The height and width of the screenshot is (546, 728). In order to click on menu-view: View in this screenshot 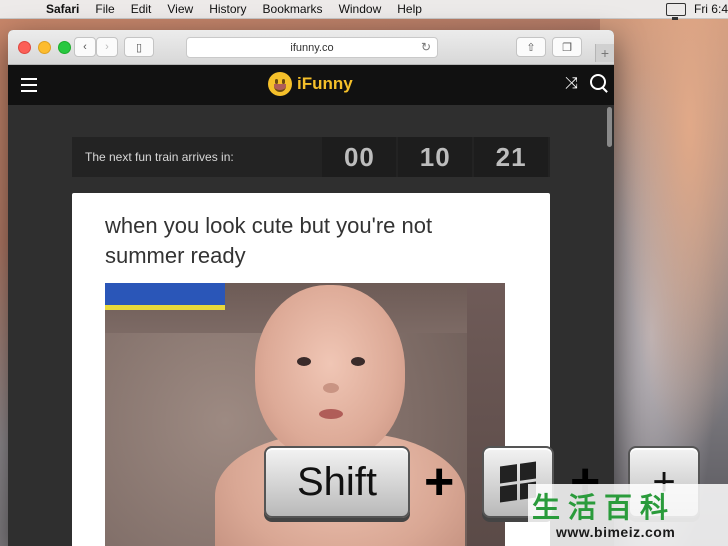, I will do `click(180, 9)`.